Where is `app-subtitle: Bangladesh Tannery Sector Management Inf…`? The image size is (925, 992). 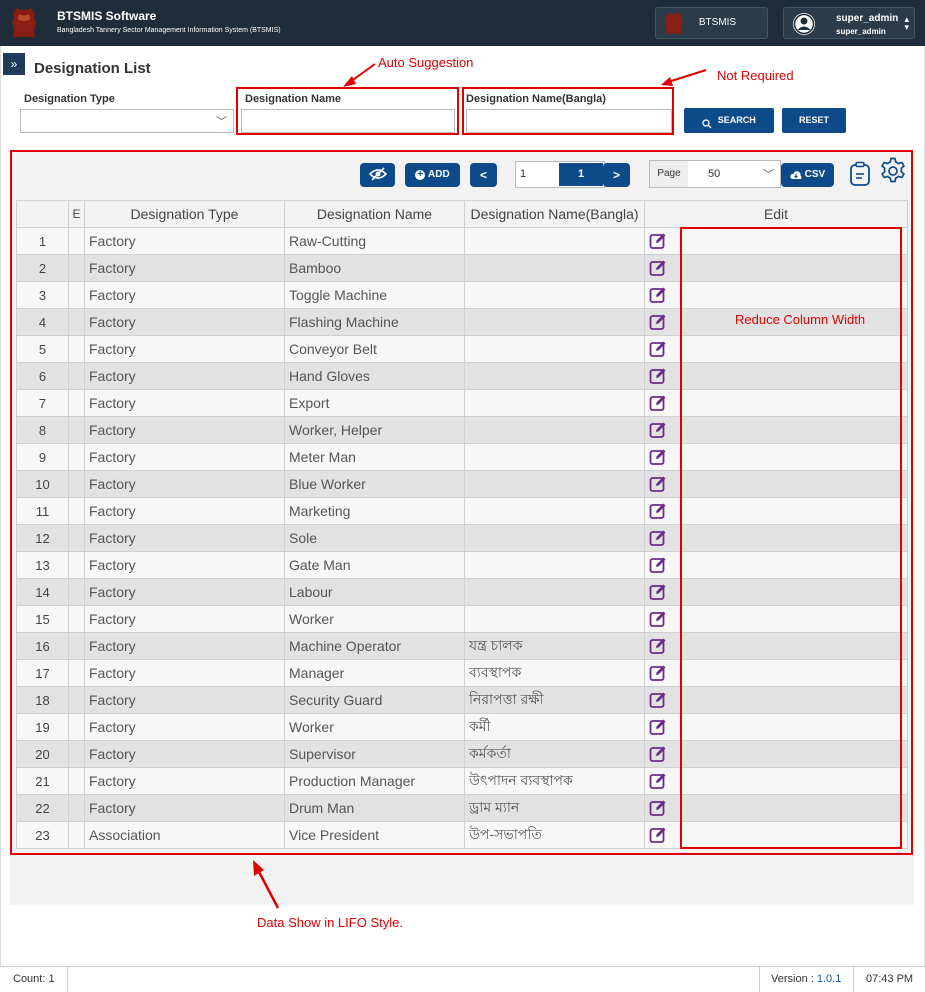
app-subtitle: Bangladesh Tannery Sector Management Inf… is located at coordinates (169, 30).